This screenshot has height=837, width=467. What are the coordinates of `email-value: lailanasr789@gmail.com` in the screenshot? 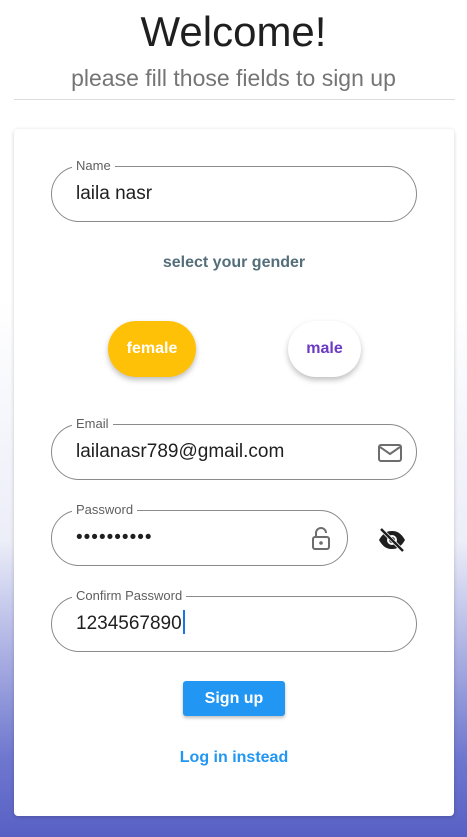 It's located at (180, 451).